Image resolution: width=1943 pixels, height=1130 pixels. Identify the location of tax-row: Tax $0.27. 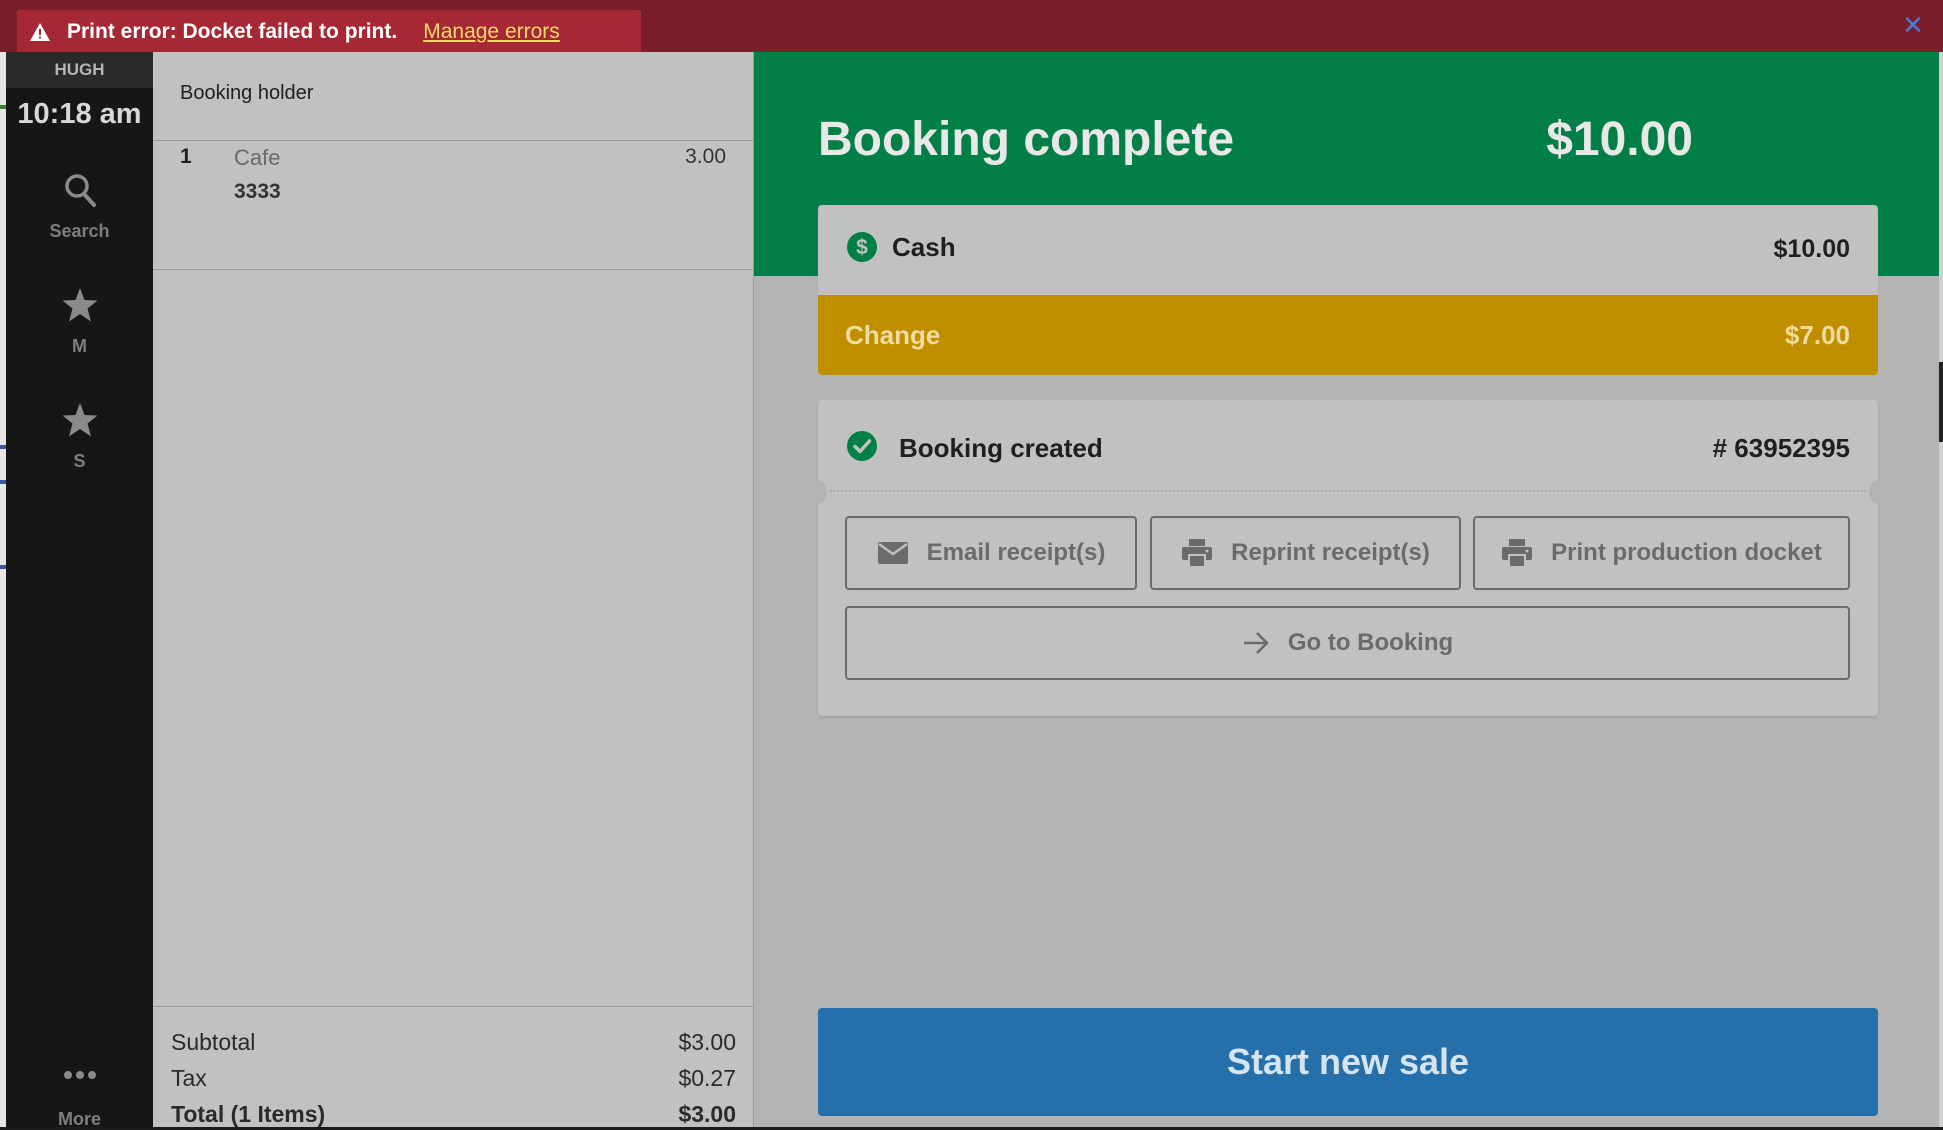
(453, 1078).